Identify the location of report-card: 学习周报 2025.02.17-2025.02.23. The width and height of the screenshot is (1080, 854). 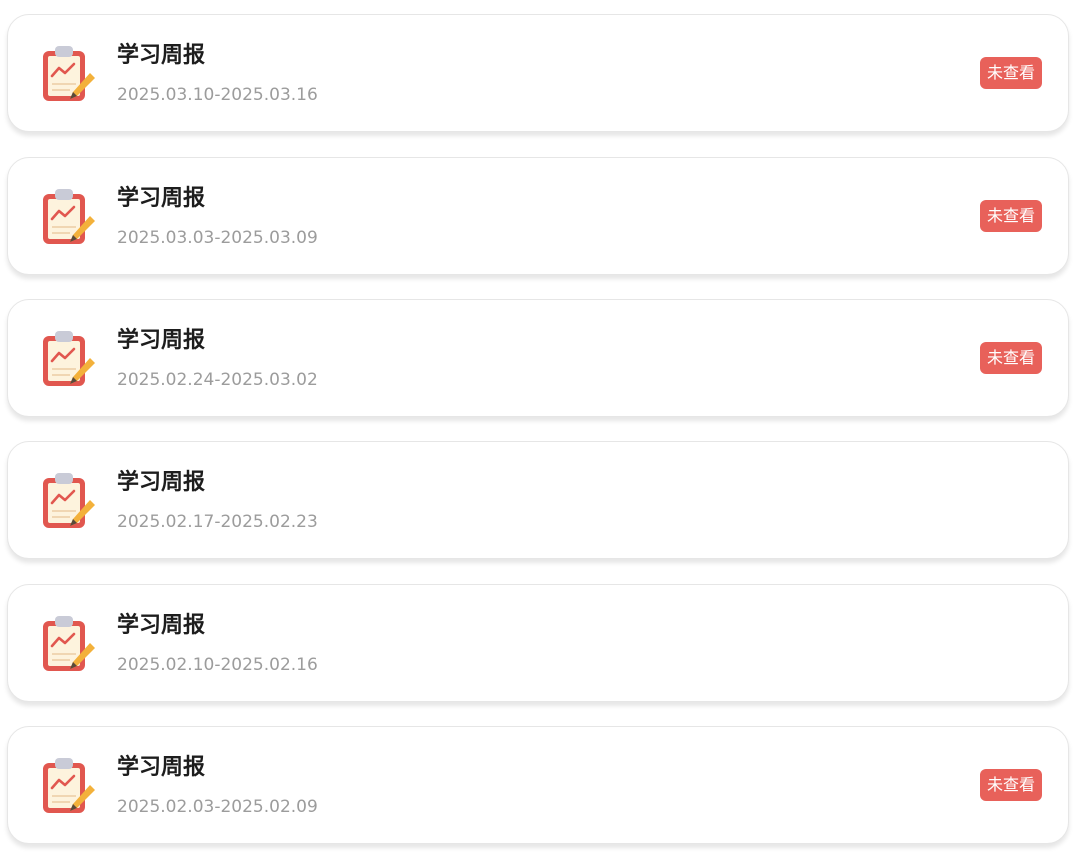
(538, 500).